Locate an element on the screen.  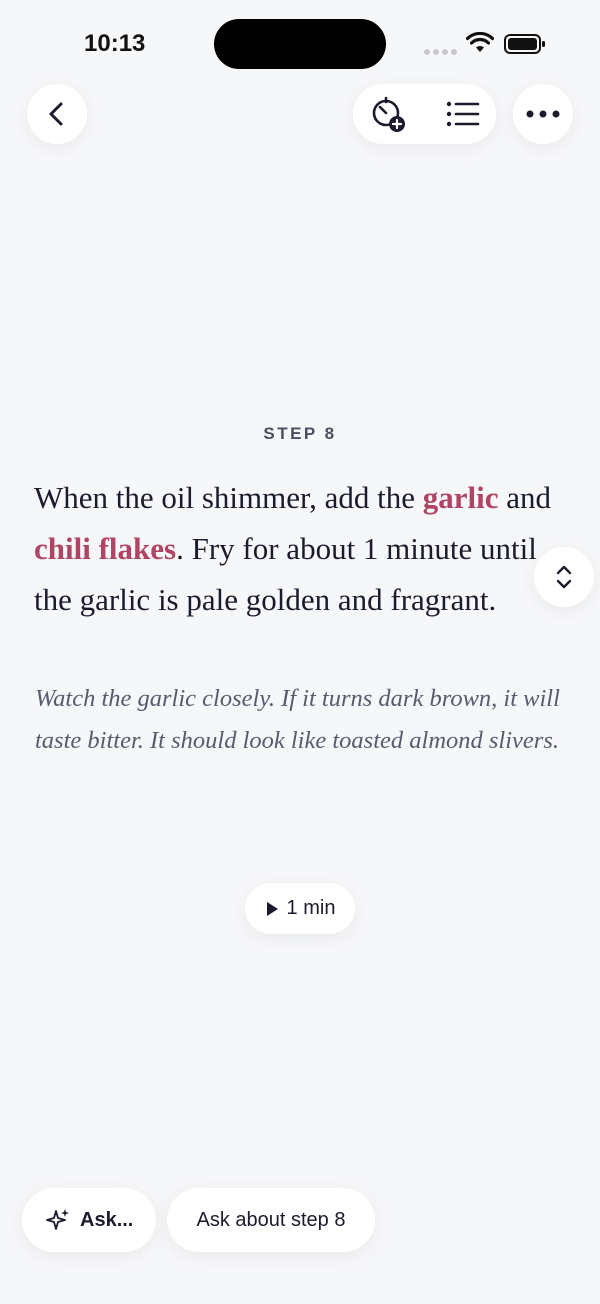
timer-add-icon is located at coordinates (388, 114).